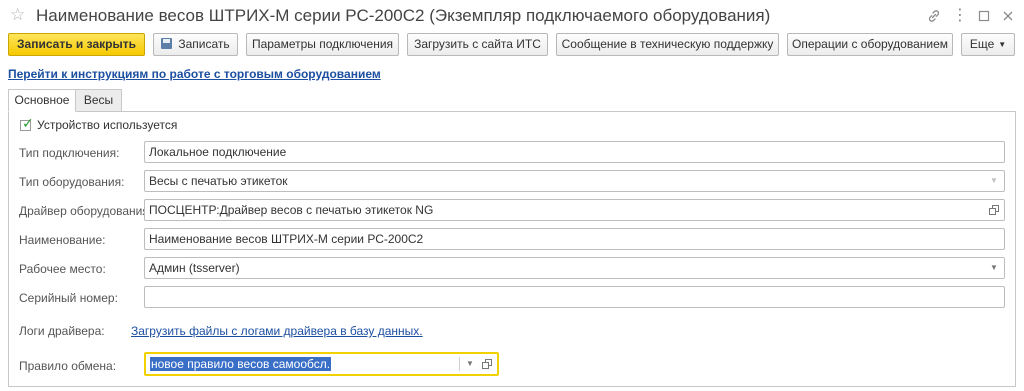  What do you see at coordinates (68, 366) in the screenshot?
I see `exchange-rule-label: Правило обмена:` at bounding box center [68, 366].